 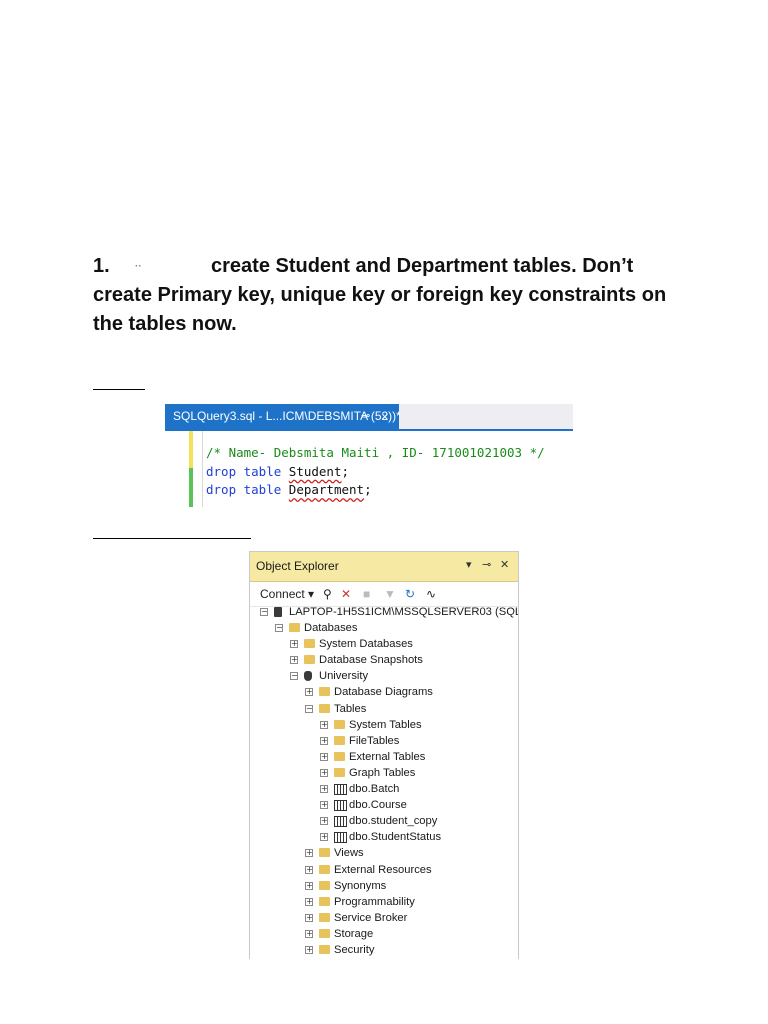 What do you see at coordinates (366, 644) in the screenshot?
I see `tree-node-label: System Databases` at bounding box center [366, 644].